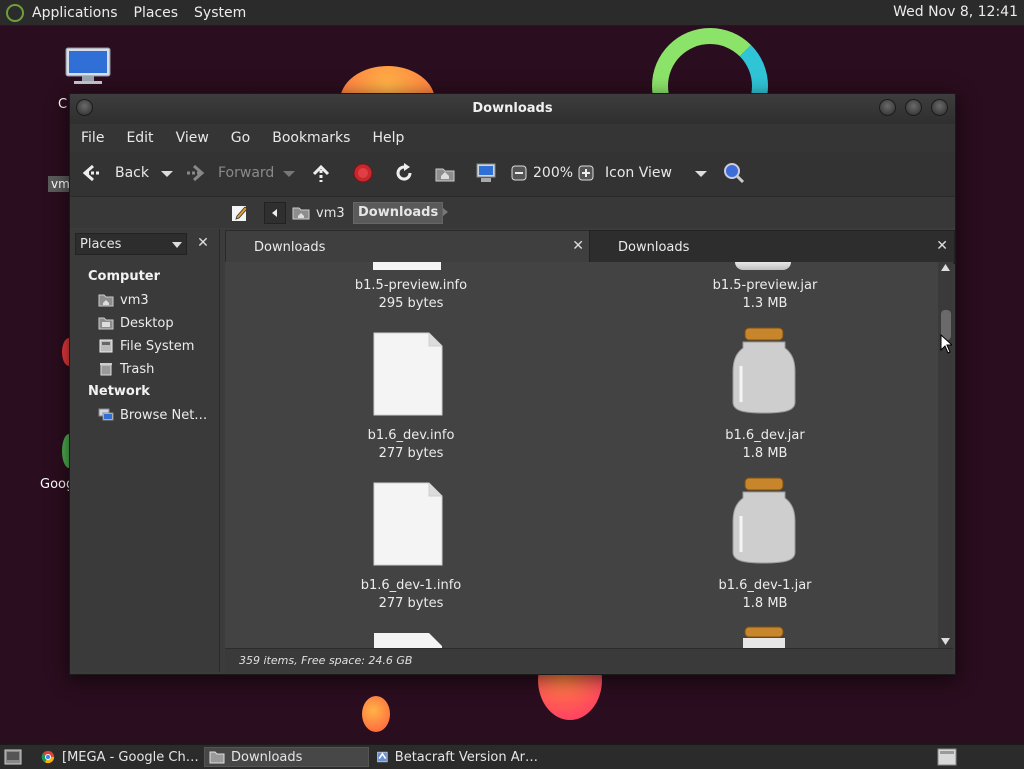 This screenshot has height=769, width=1024. I want to click on computer-desktop-icon, so click(88, 66).